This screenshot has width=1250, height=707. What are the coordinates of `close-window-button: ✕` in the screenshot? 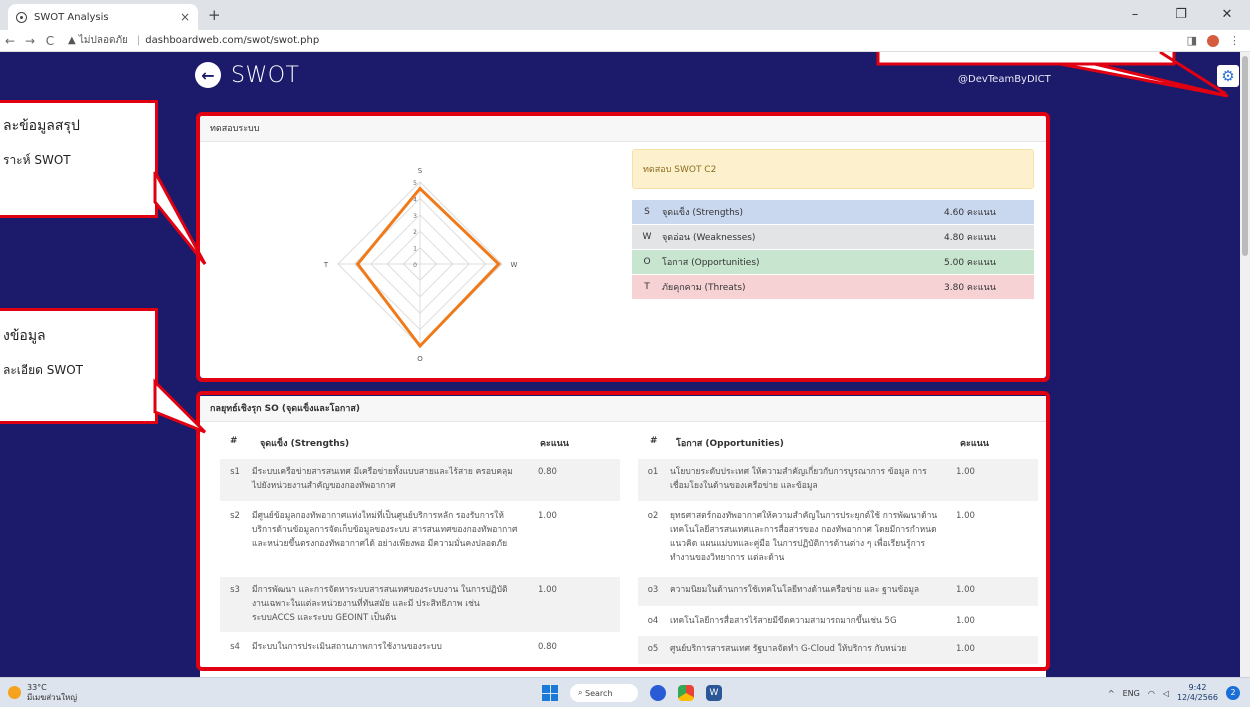 It's located at (1227, 15).